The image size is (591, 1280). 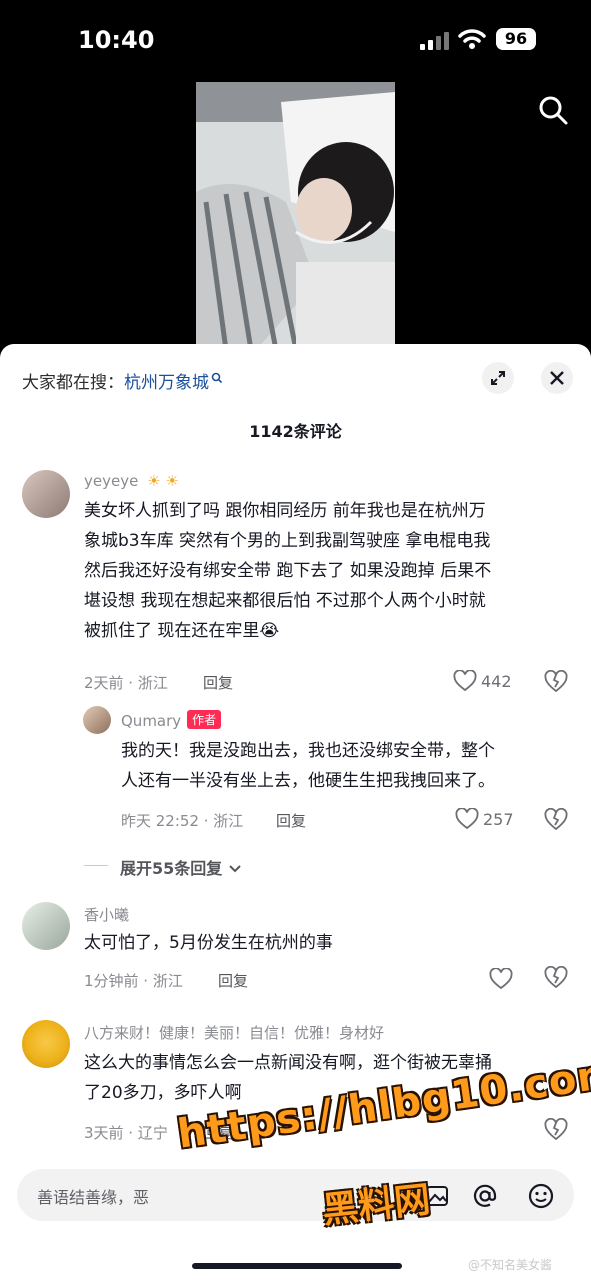 What do you see at coordinates (295, 1195) in the screenshot?
I see `comment-input-bar: 善语结善缘，恶` at bounding box center [295, 1195].